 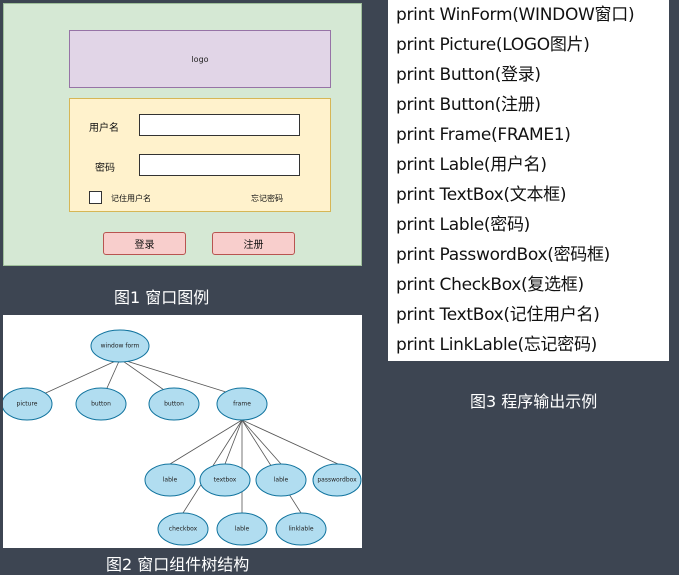 I want to click on edge-frame-textbox, so click(x=233, y=442).